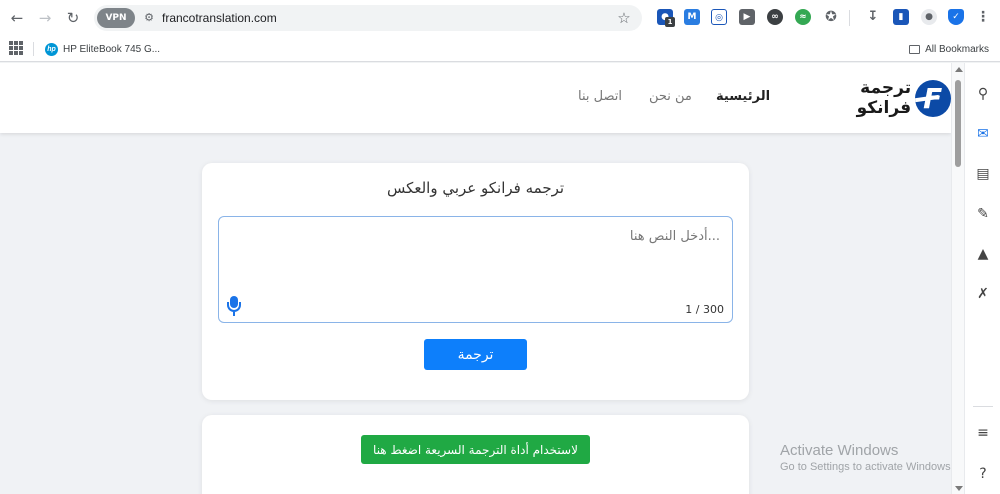 The width and height of the screenshot is (1000, 494). What do you see at coordinates (803, 17) in the screenshot?
I see `extension-spotify-icon: ≈` at bounding box center [803, 17].